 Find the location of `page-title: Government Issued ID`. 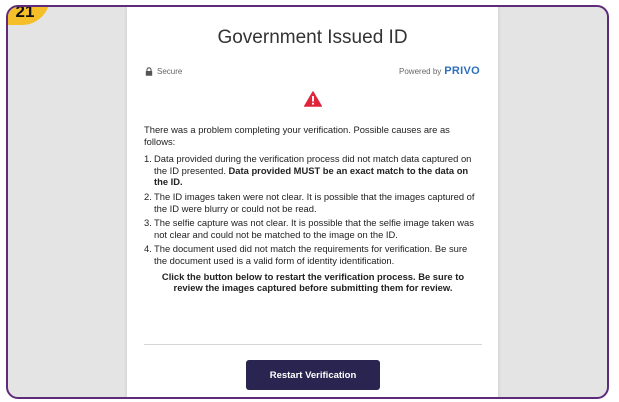

page-title: Government Issued ID is located at coordinates (312, 37).